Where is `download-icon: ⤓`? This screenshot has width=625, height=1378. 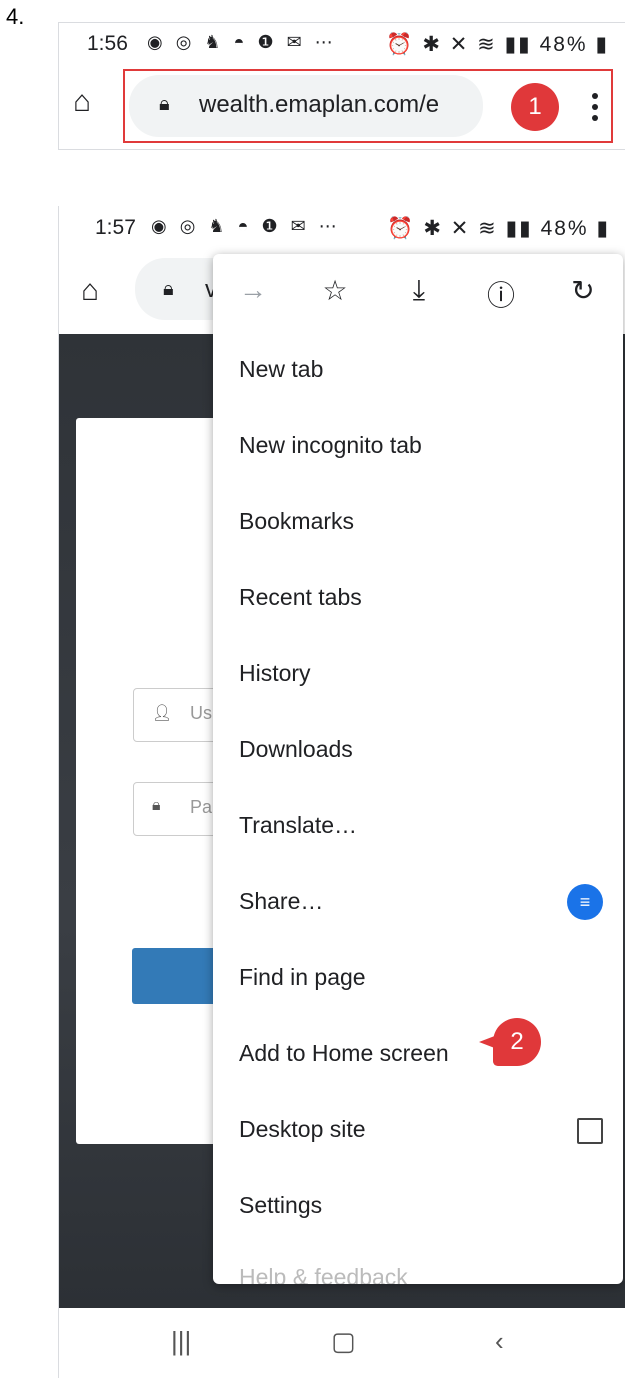 download-icon: ⤓ is located at coordinates (419, 290).